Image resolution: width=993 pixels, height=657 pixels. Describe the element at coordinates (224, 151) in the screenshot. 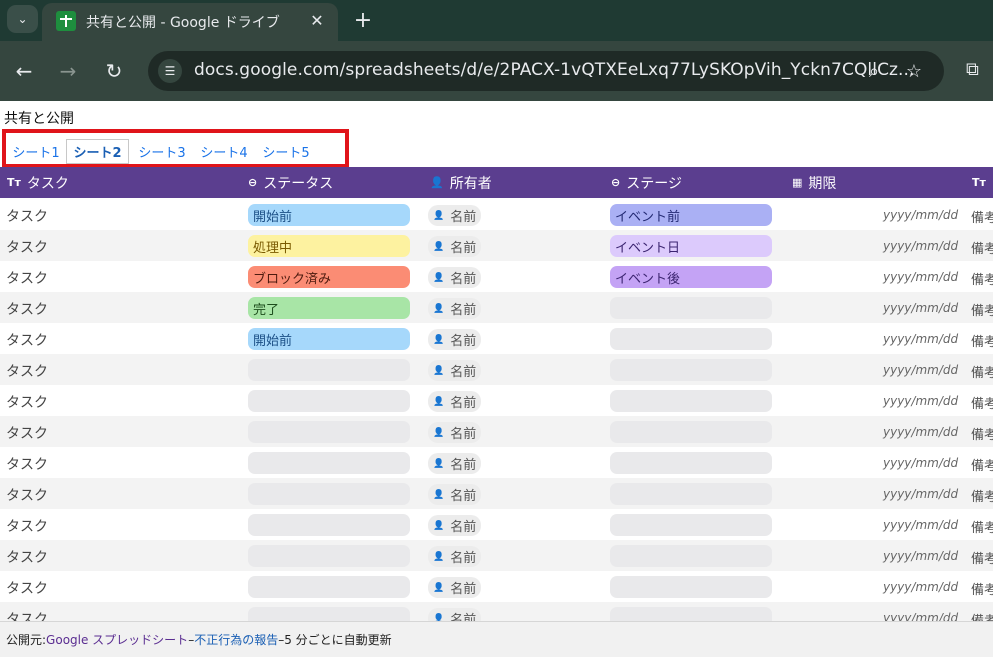

I see `sheet-tab-4: シート4` at that location.